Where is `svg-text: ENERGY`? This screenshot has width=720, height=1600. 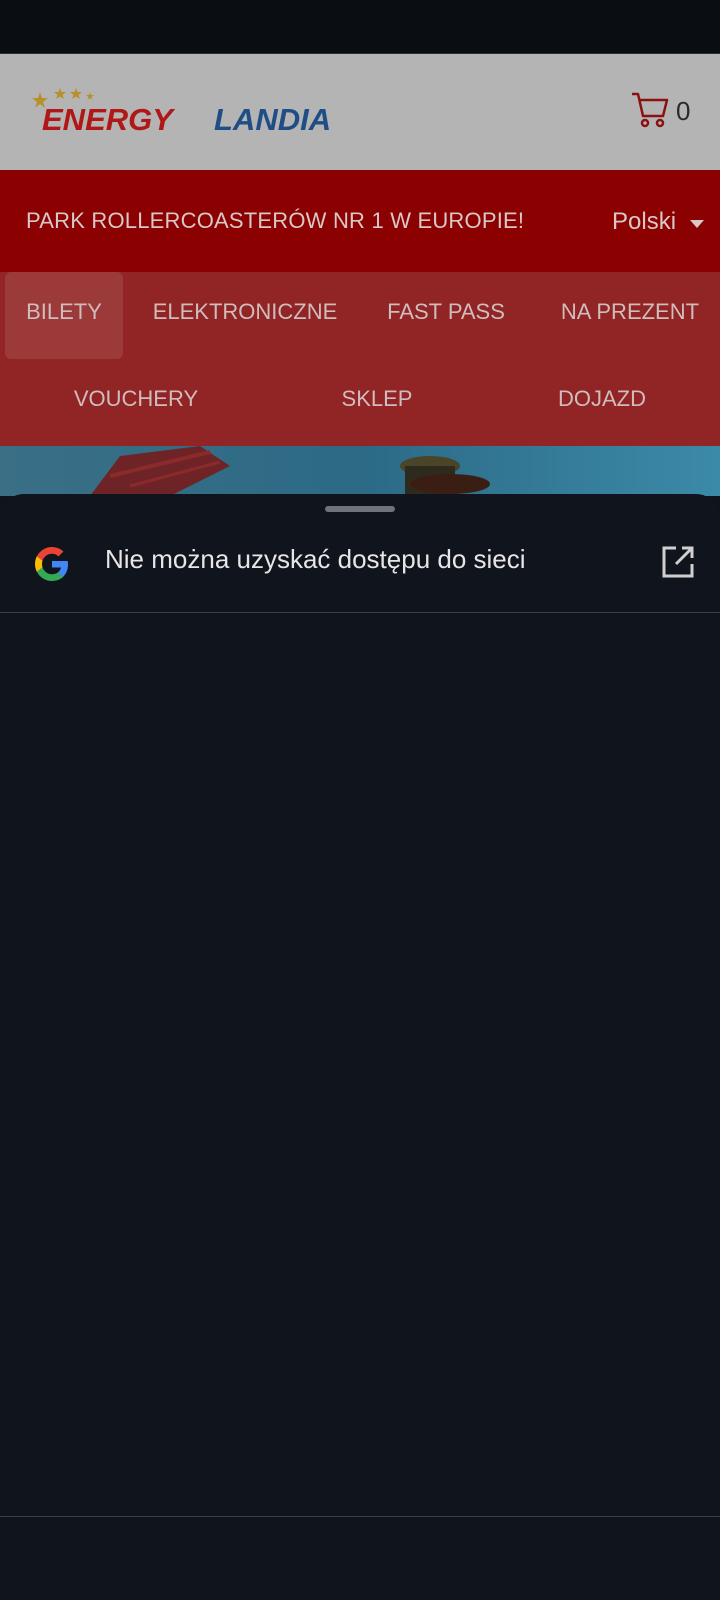 svg-text: ENERGY is located at coordinates (109, 118).